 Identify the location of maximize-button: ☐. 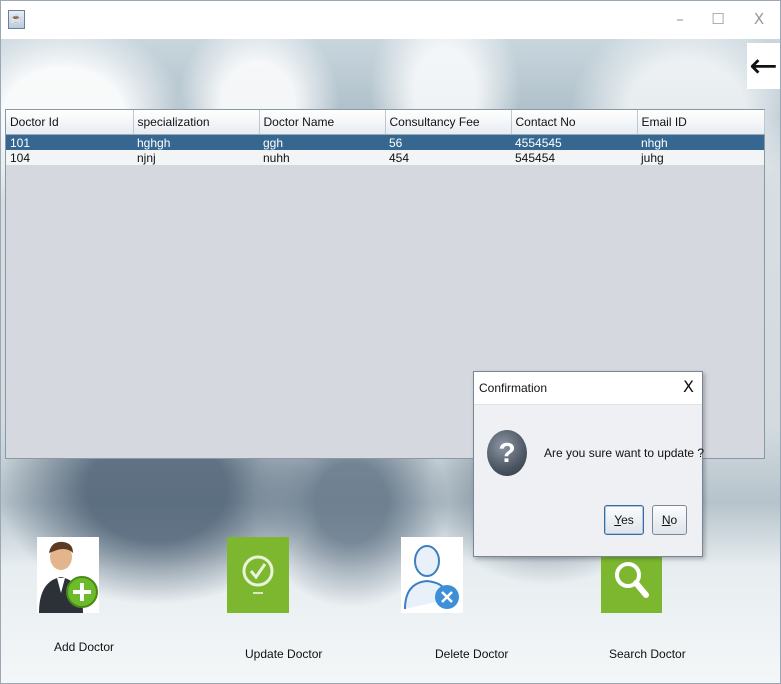
(718, 19).